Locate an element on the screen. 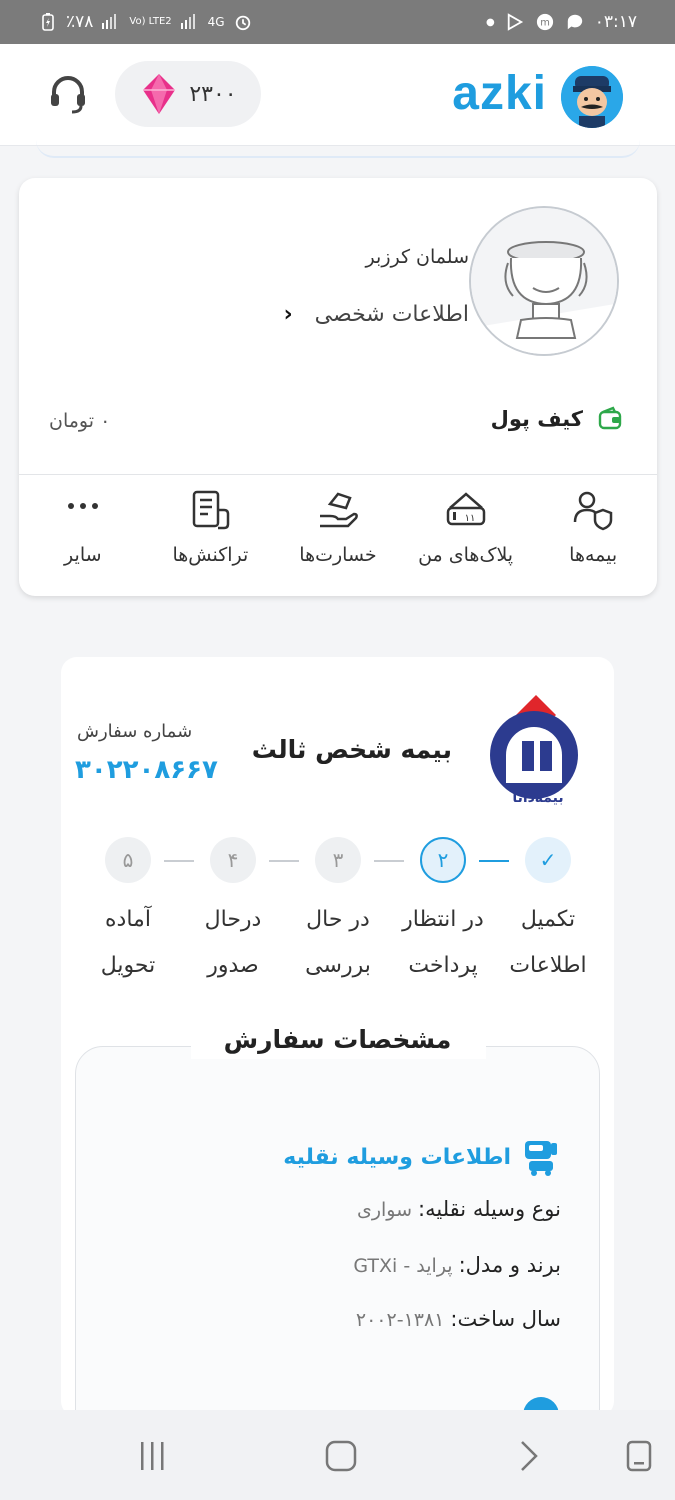 This screenshot has height=1500, width=675. system-nav-bar is located at coordinates (337, 1455).